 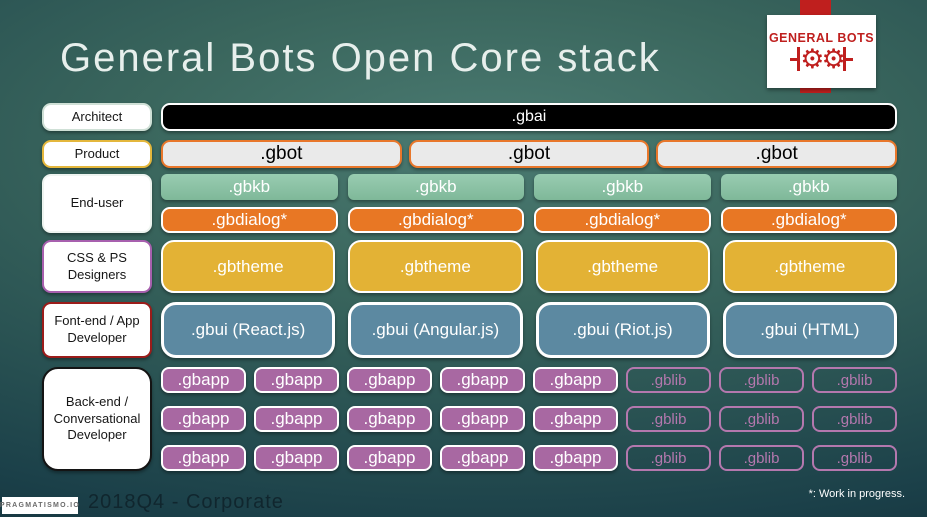 I want to click on gear-icon: ⚙⚙, so click(x=822, y=59).